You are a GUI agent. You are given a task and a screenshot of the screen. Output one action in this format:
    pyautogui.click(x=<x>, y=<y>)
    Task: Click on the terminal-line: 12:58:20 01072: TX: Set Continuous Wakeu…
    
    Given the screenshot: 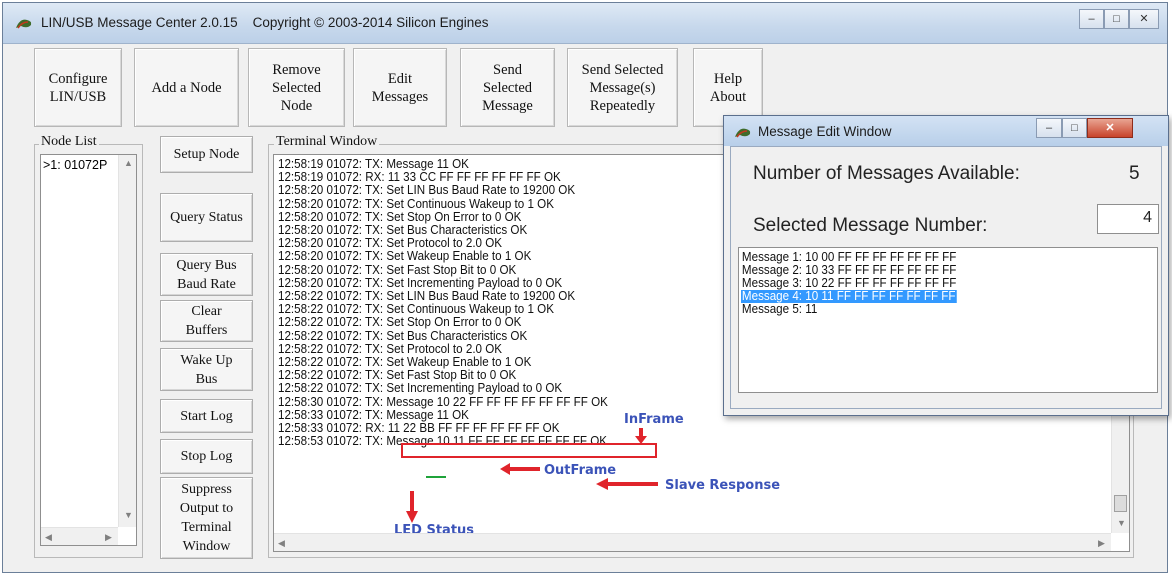 What is the action you would take?
    pyautogui.click(x=416, y=203)
    